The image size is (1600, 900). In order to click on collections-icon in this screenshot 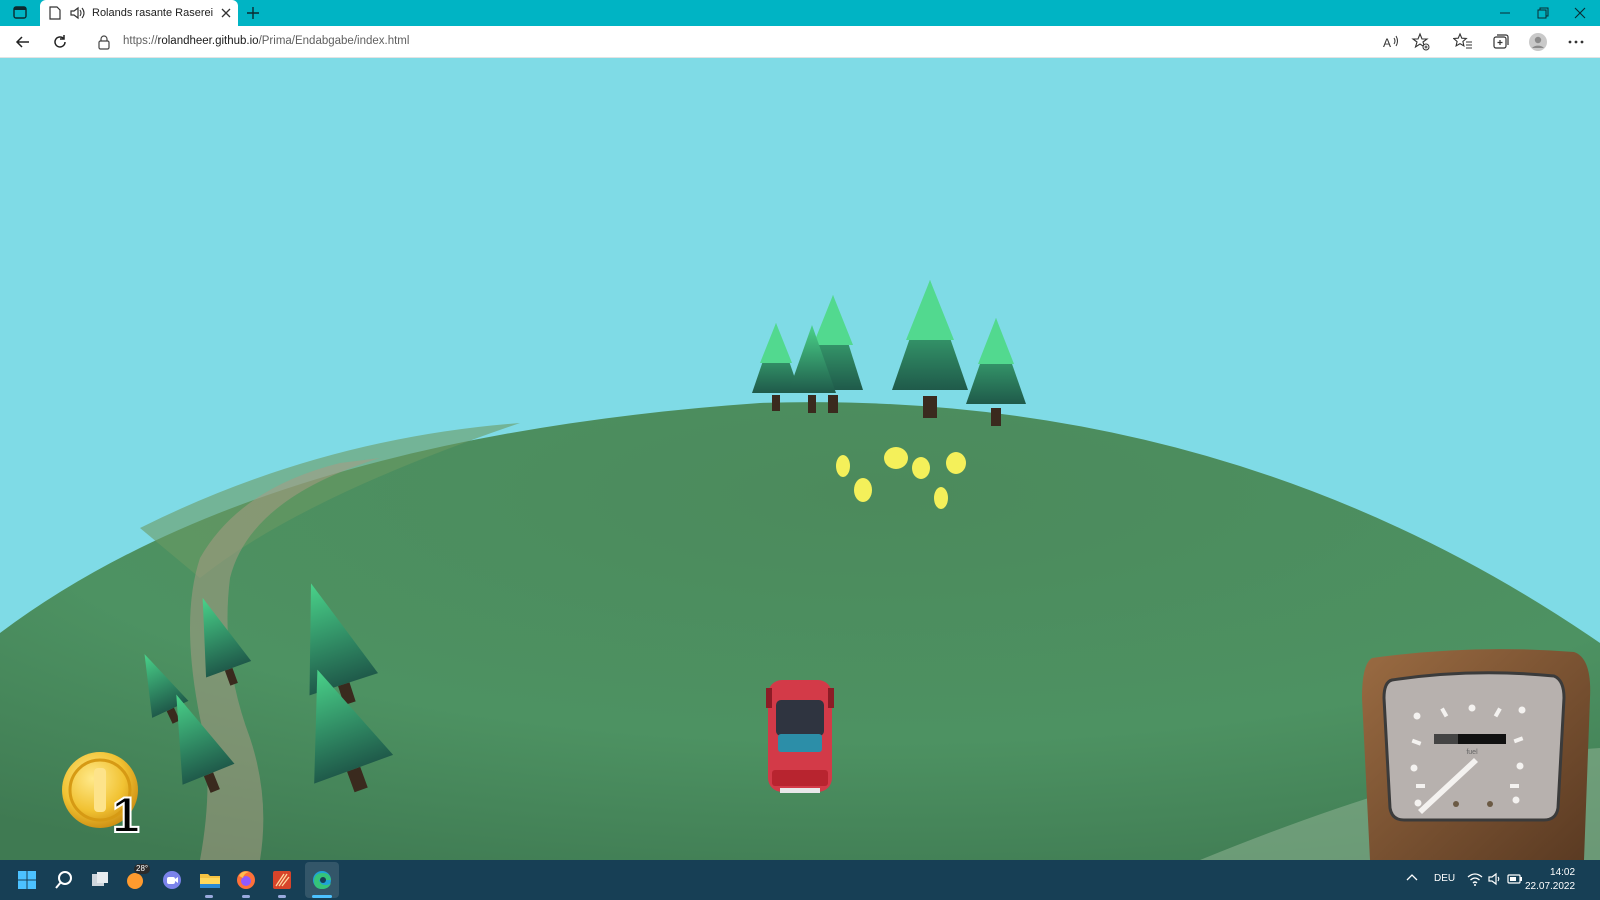, I will do `click(1500, 42)`.